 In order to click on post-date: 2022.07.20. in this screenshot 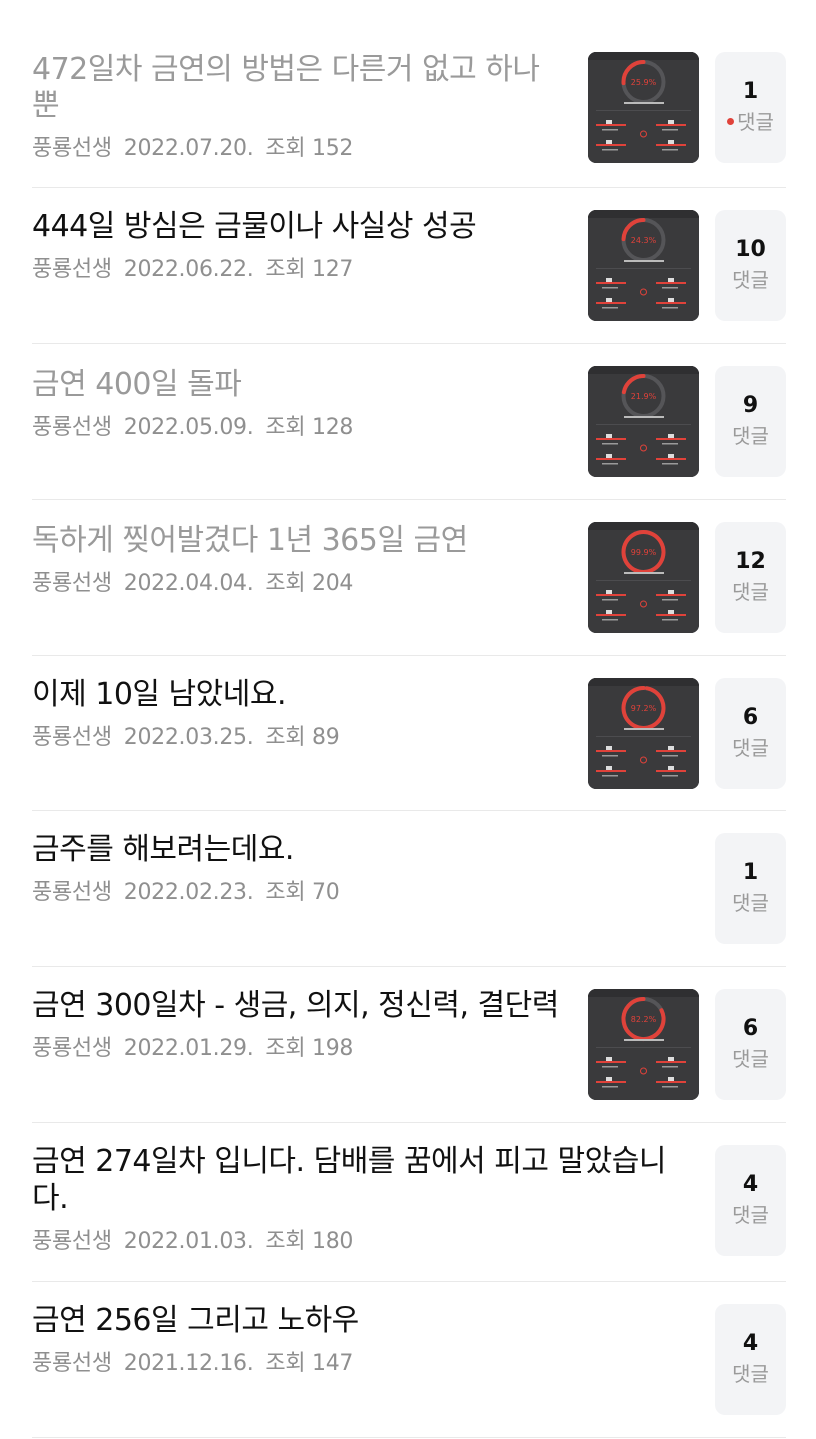, I will do `click(188, 148)`.